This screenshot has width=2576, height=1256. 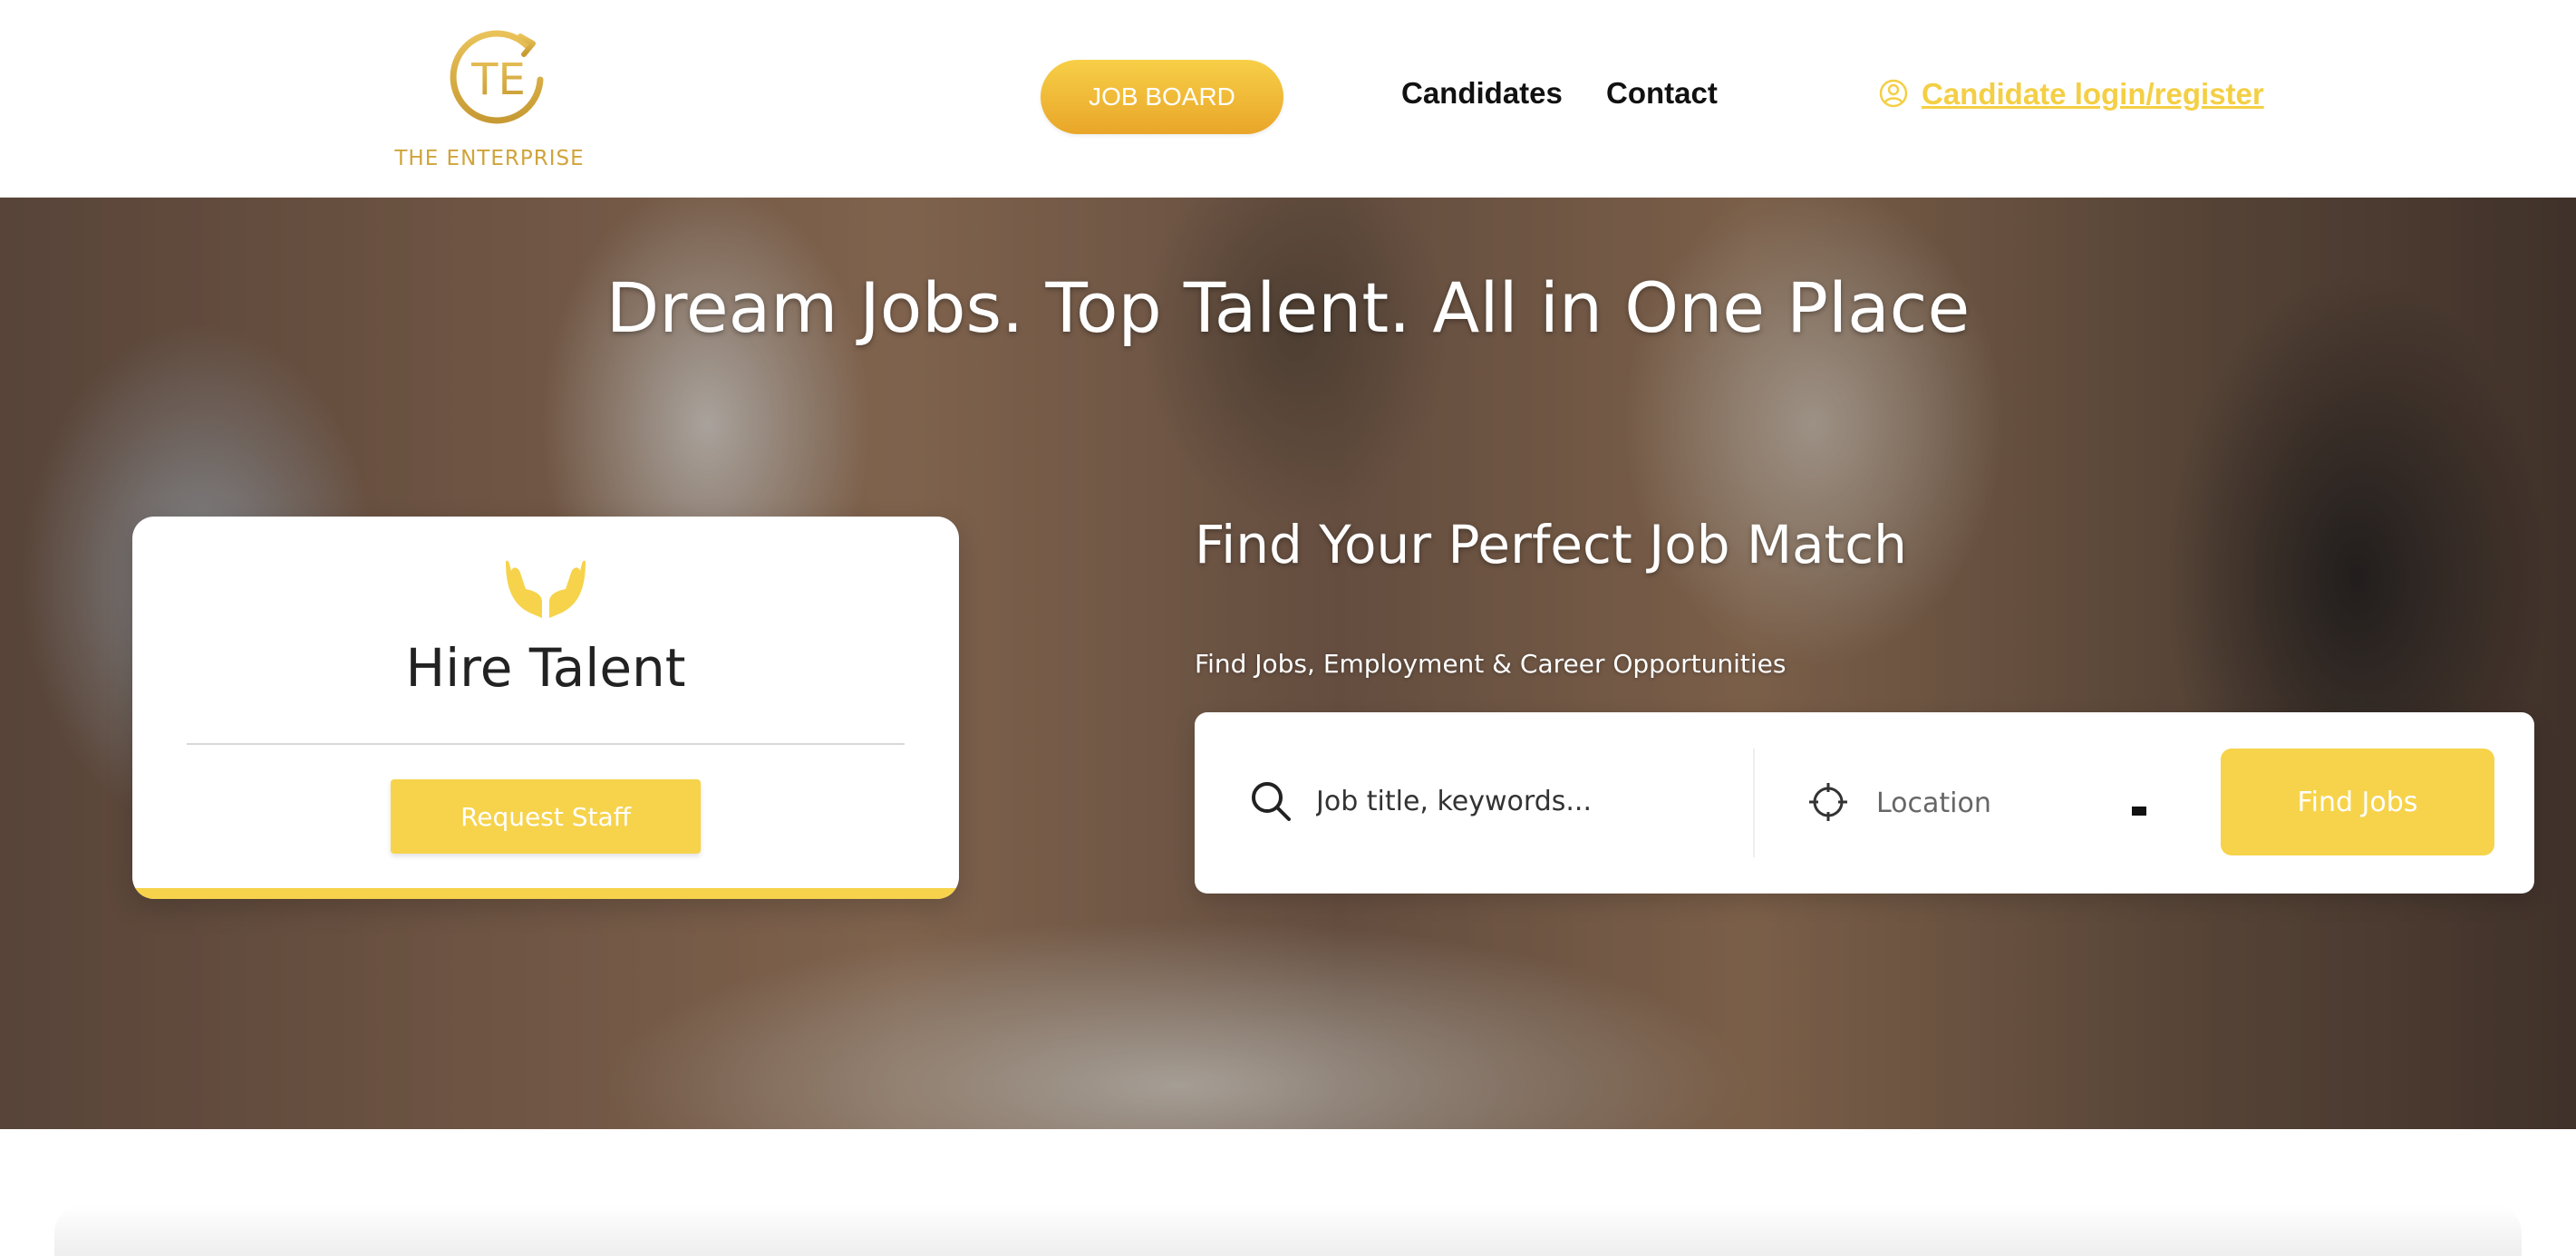 I want to click on nav-candidates-link: Candidates, so click(x=1482, y=93).